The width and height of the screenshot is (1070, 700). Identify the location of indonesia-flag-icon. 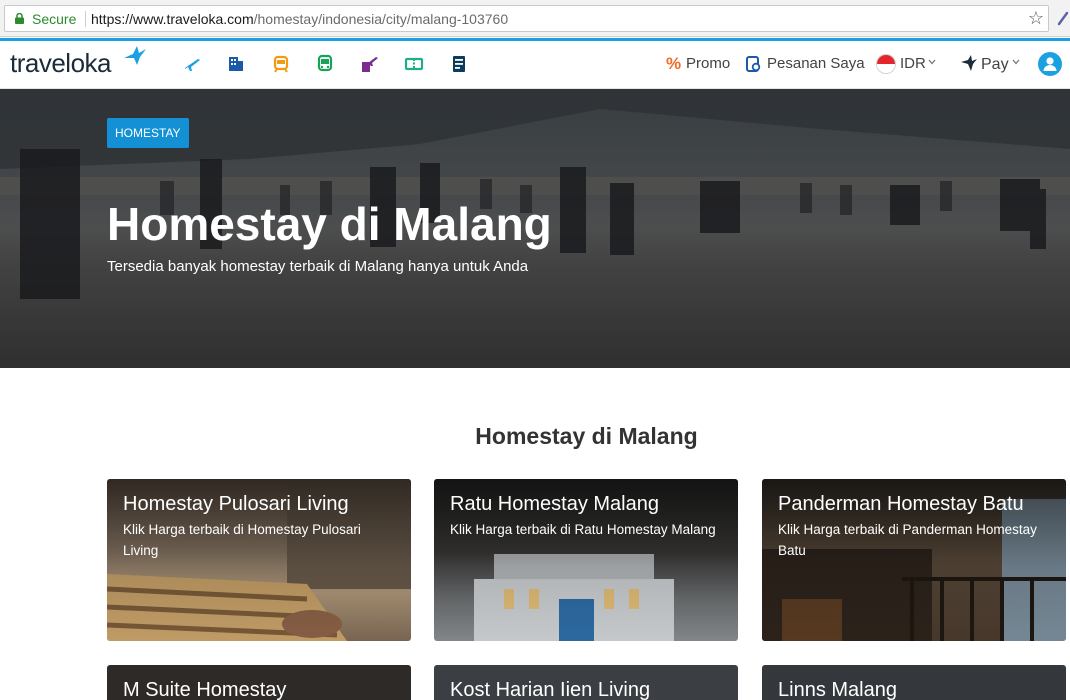
(886, 64).